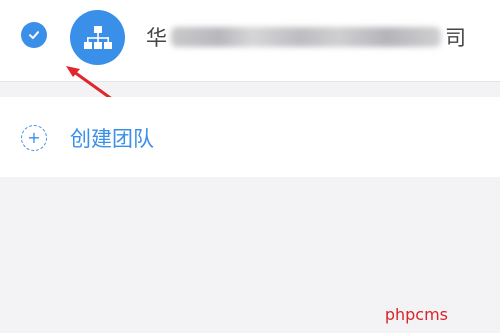 The height and width of the screenshot is (333, 500). I want to click on organization-name-first-char: 华, so click(156, 38).